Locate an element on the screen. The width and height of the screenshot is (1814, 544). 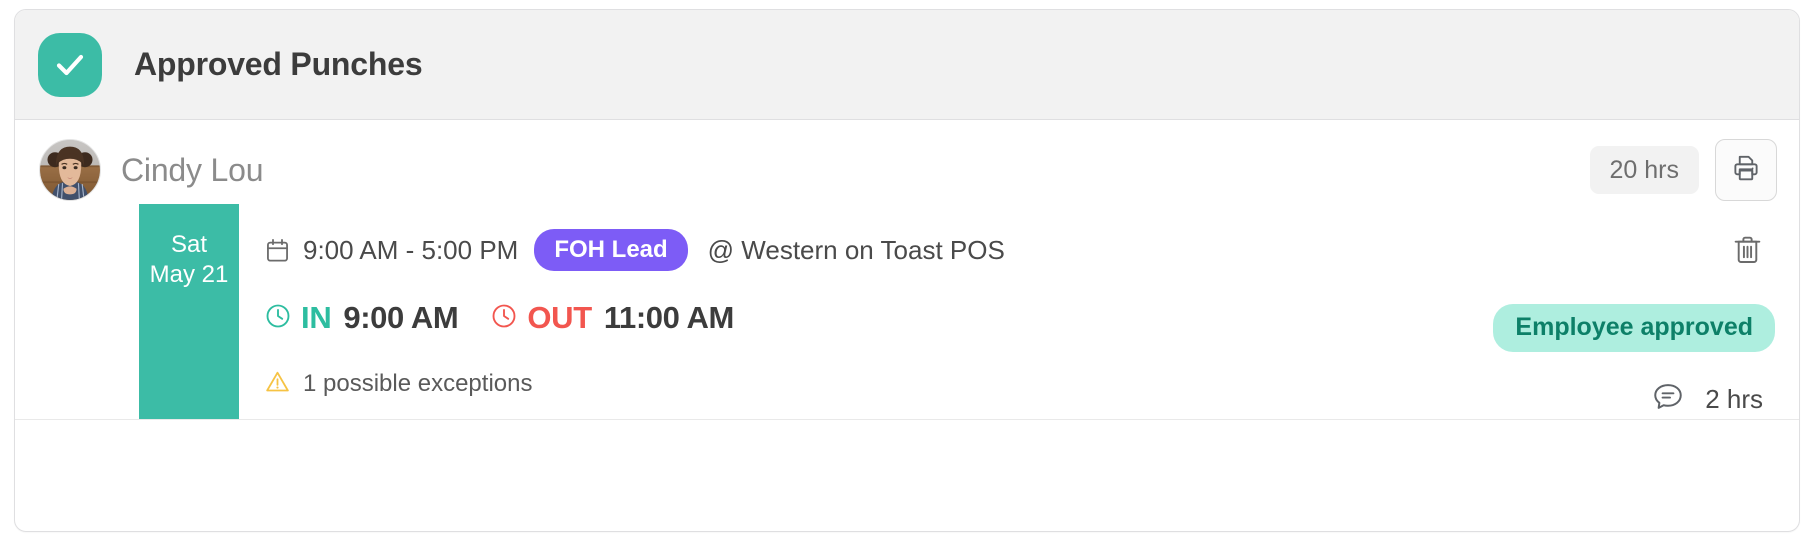
check-circle-icon is located at coordinates (70, 64).